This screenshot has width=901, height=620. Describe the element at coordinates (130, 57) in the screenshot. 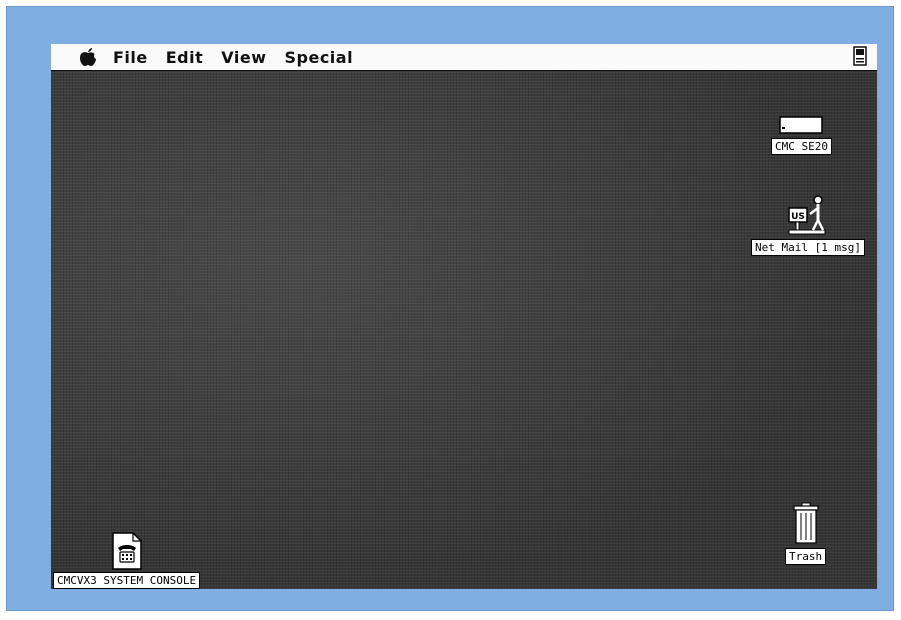

I see `menu-file: File` at that location.